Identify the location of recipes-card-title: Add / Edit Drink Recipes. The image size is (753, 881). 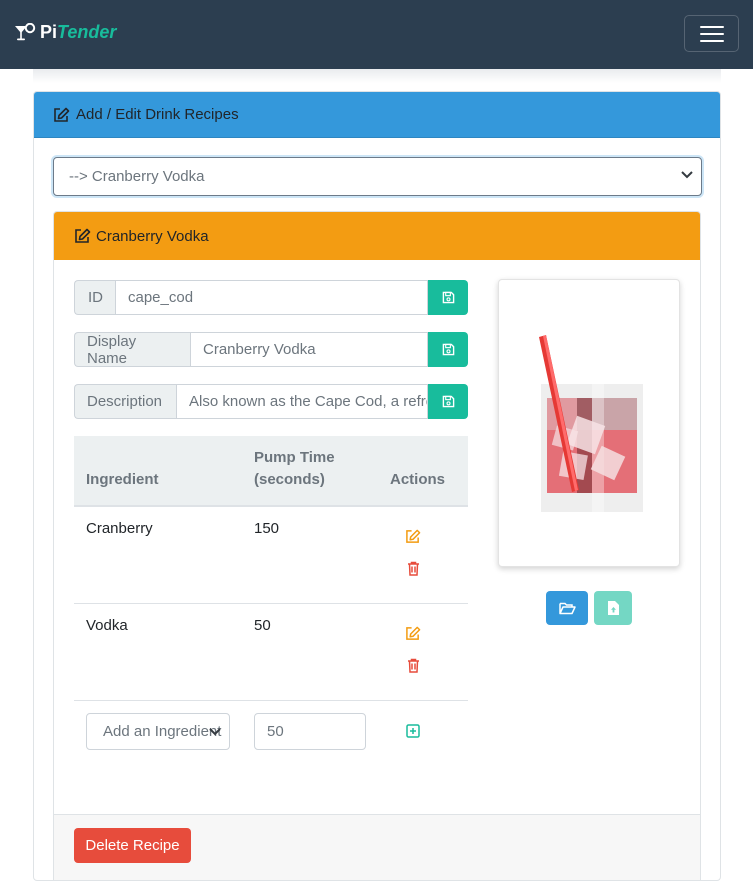
(157, 114).